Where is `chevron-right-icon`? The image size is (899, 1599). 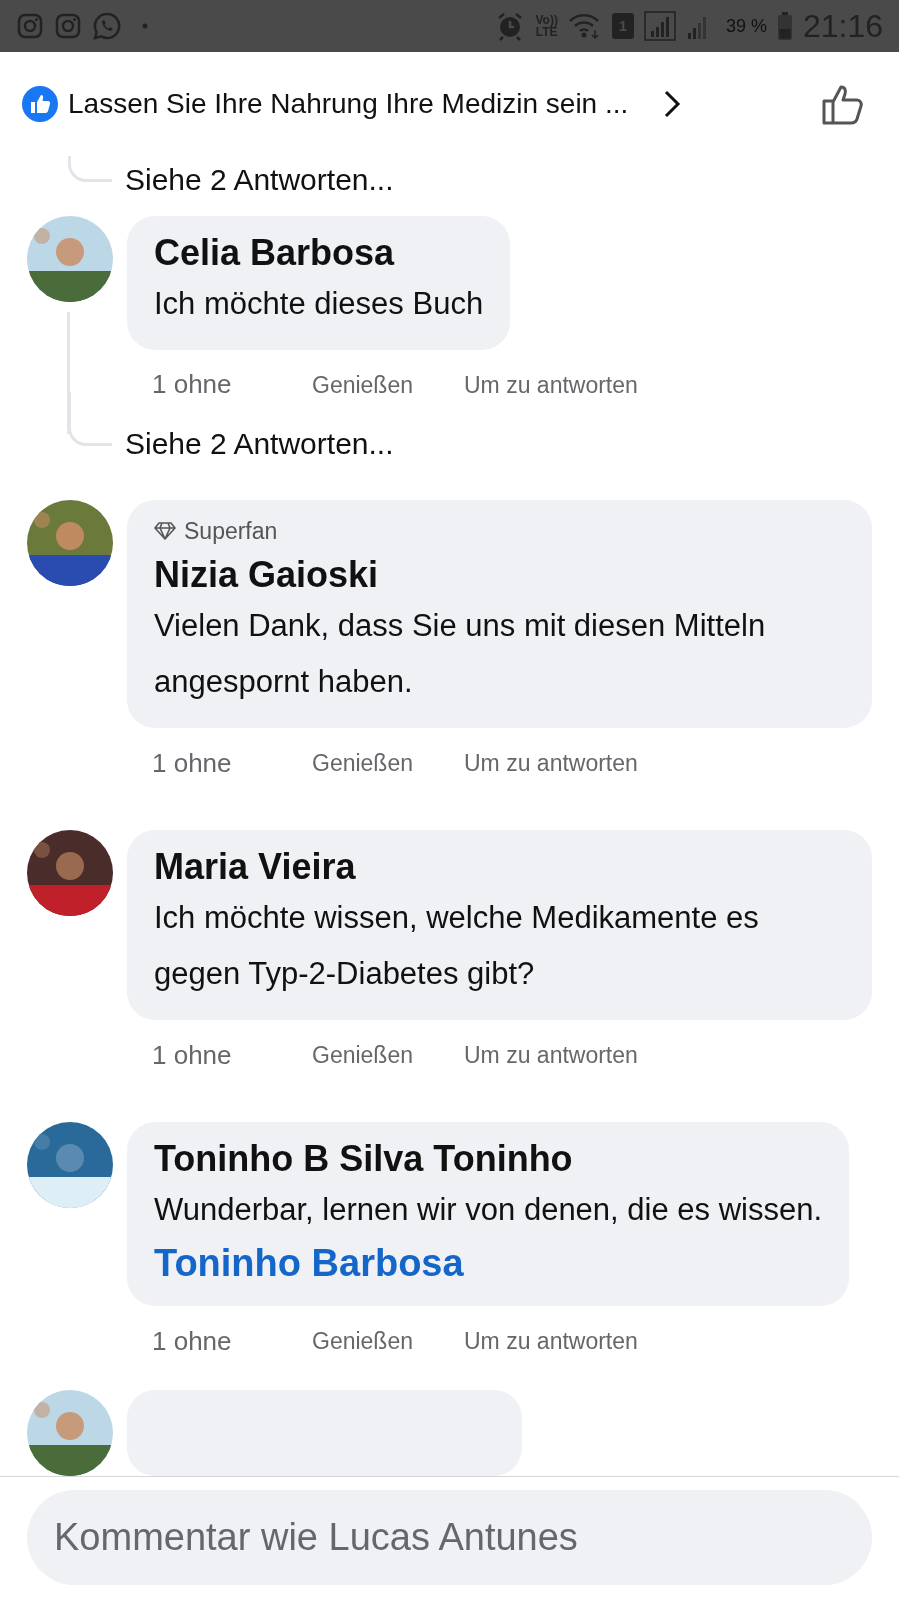
chevron-right-icon is located at coordinates (672, 104).